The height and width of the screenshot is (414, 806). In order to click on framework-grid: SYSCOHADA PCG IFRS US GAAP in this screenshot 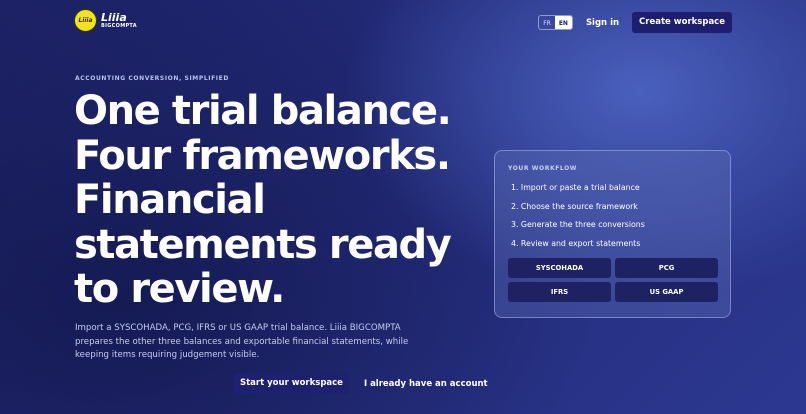, I will do `click(613, 279)`.